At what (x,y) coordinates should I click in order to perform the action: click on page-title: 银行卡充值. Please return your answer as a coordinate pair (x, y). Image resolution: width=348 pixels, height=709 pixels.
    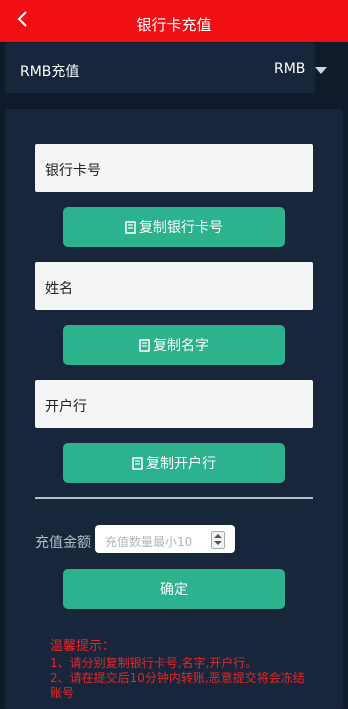
    Looking at the image, I should click on (174, 25).